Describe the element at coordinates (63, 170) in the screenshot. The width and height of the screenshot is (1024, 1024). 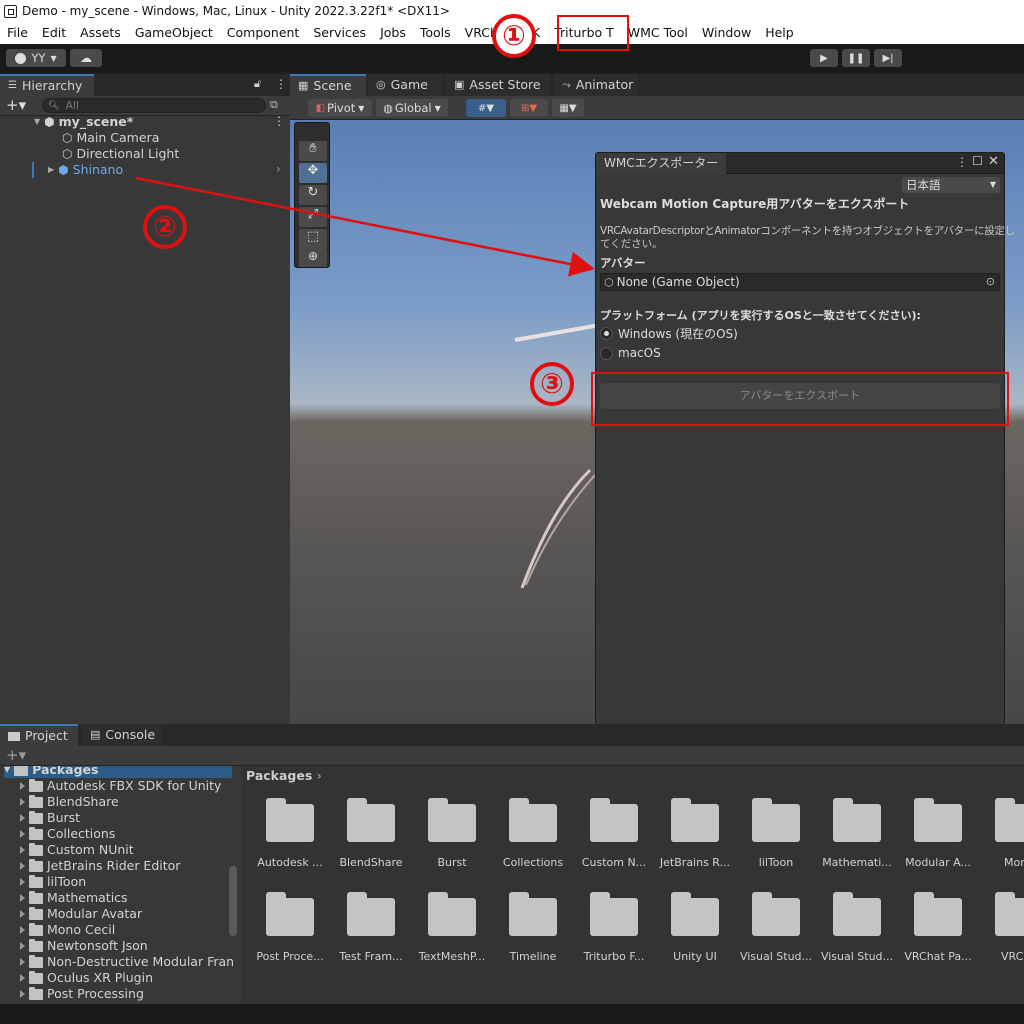
I see `prefab-icon: ⬢` at that location.